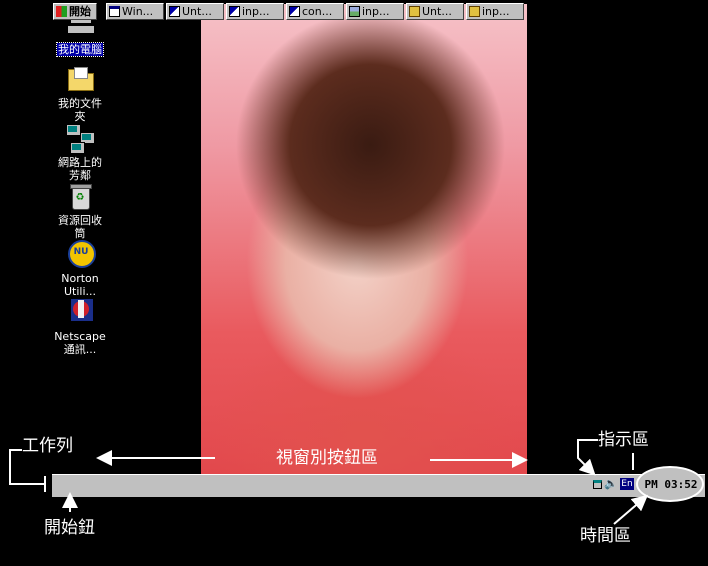 The width and height of the screenshot is (708, 566). Describe the element at coordinates (329, 482) in the screenshot. I see `annotation-arrows` at that location.